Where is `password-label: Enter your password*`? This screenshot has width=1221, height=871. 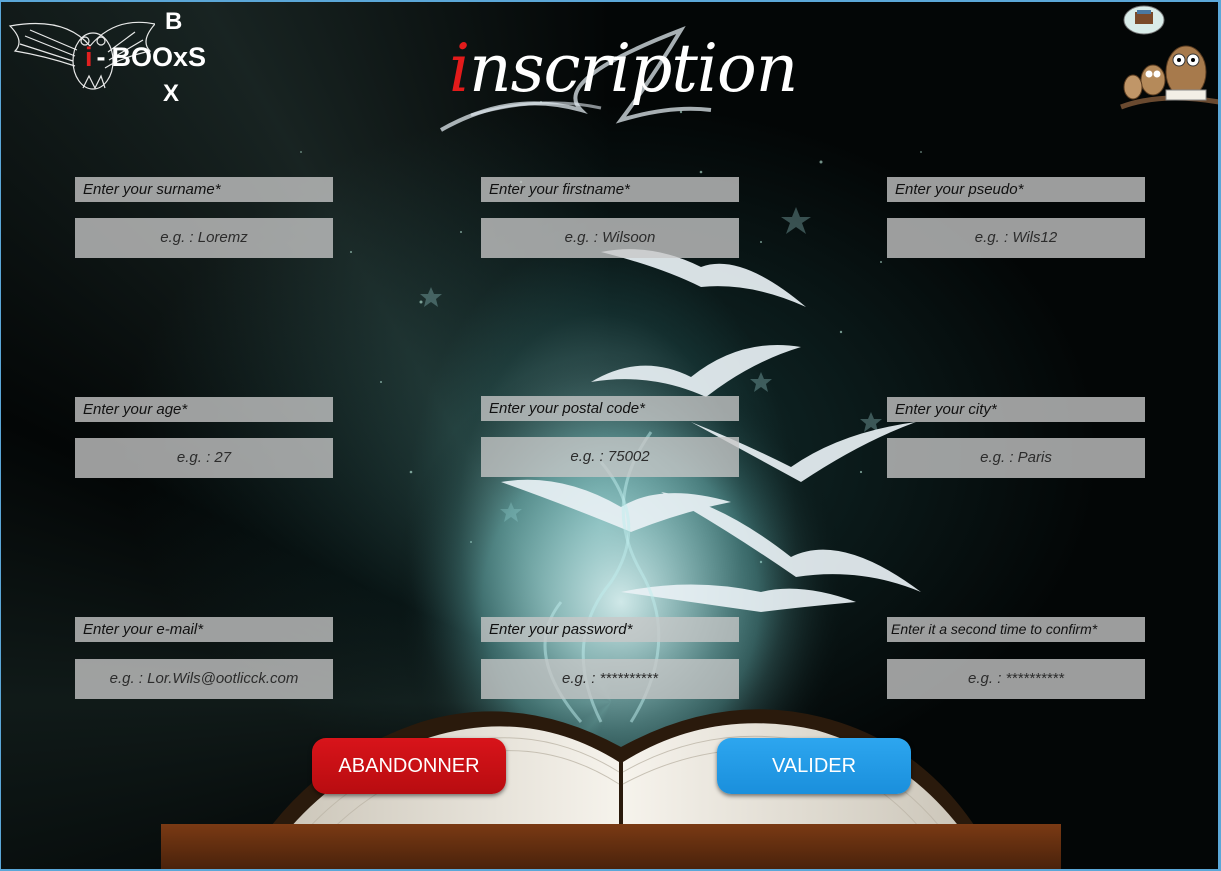 password-label: Enter your password* is located at coordinates (610, 629).